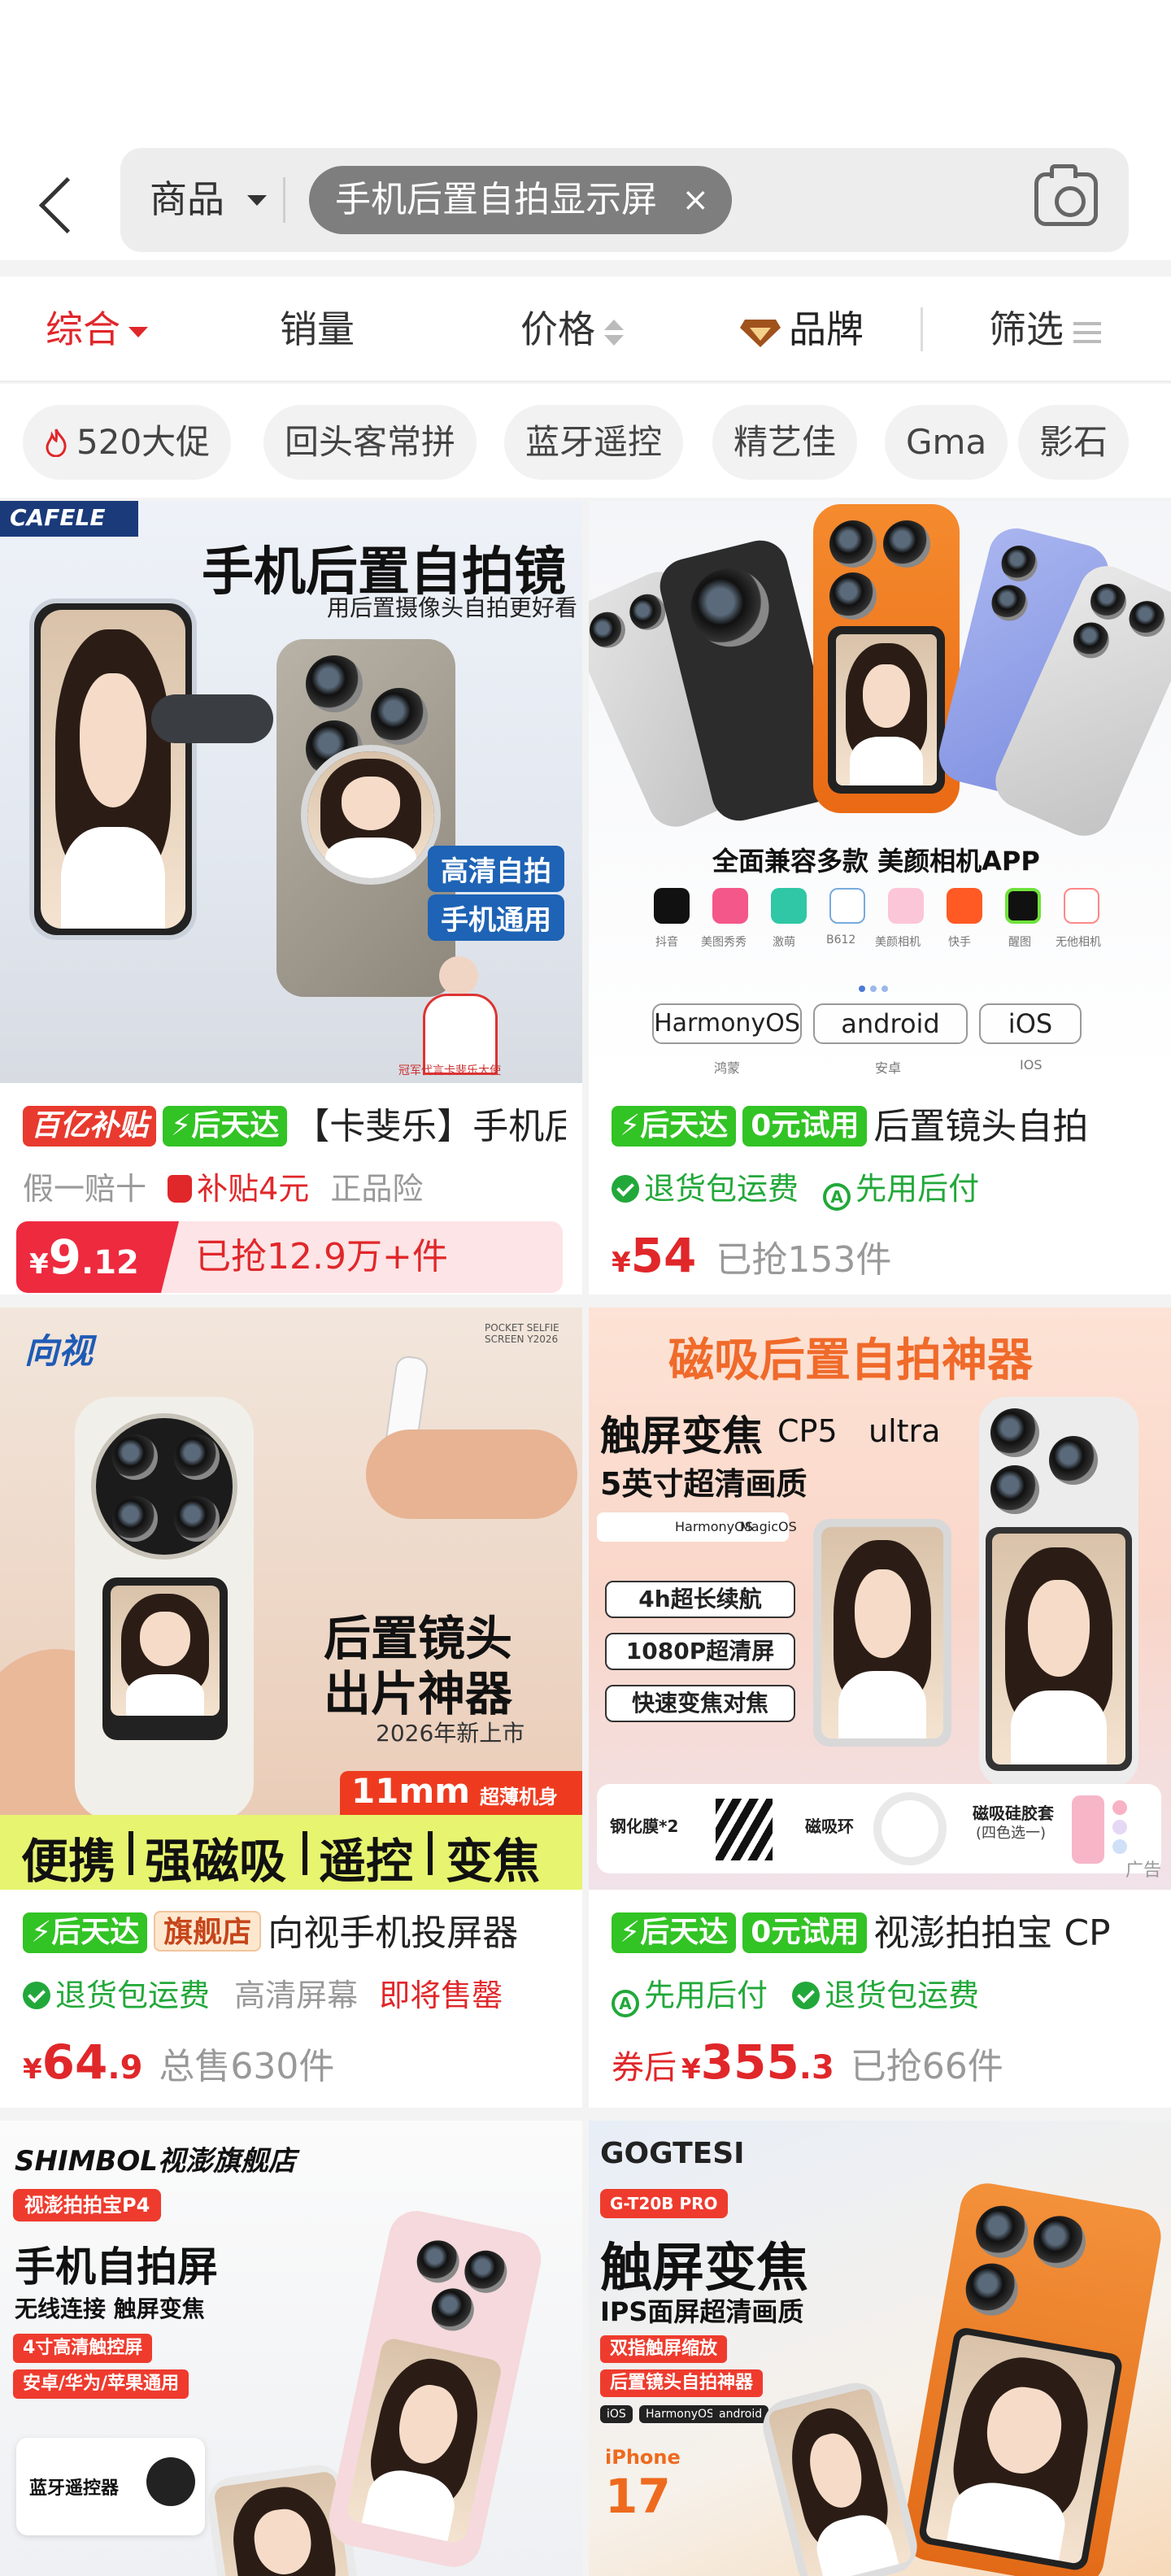 Image resolution: width=1171 pixels, height=2576 pixels. What do you see at coordinates (841, 939) in the screenshot?
I see `app-label: B612` at bounding box center [841, 939].